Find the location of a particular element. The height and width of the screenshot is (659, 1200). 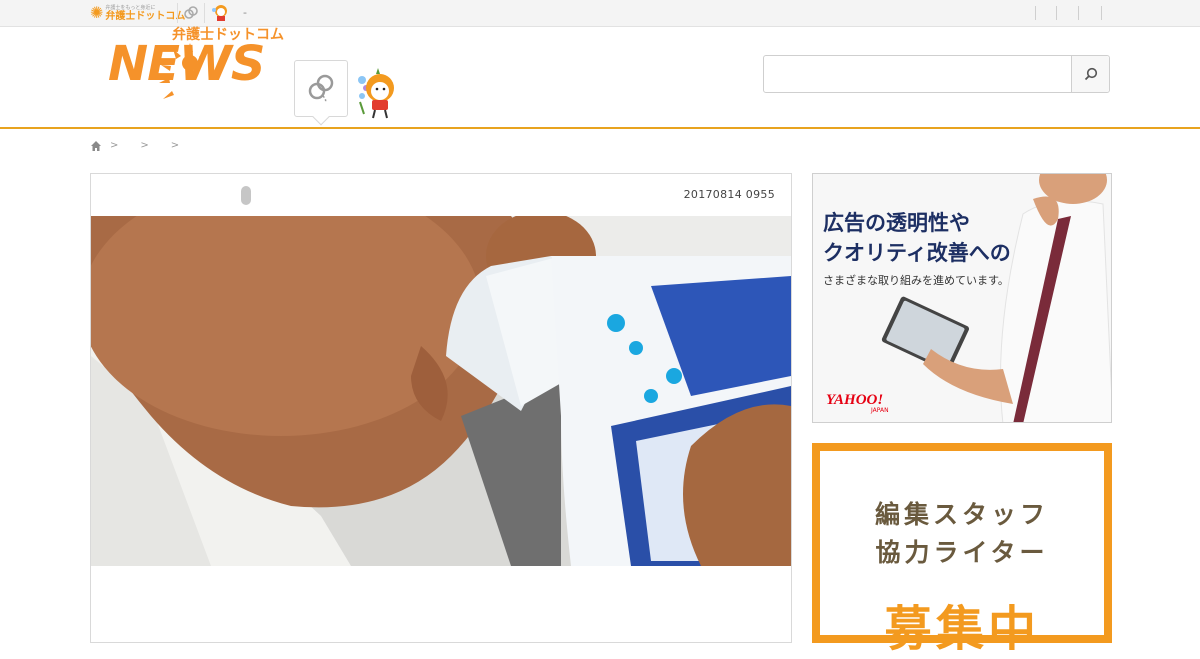

rings-button is located at coordinates (321, 88).